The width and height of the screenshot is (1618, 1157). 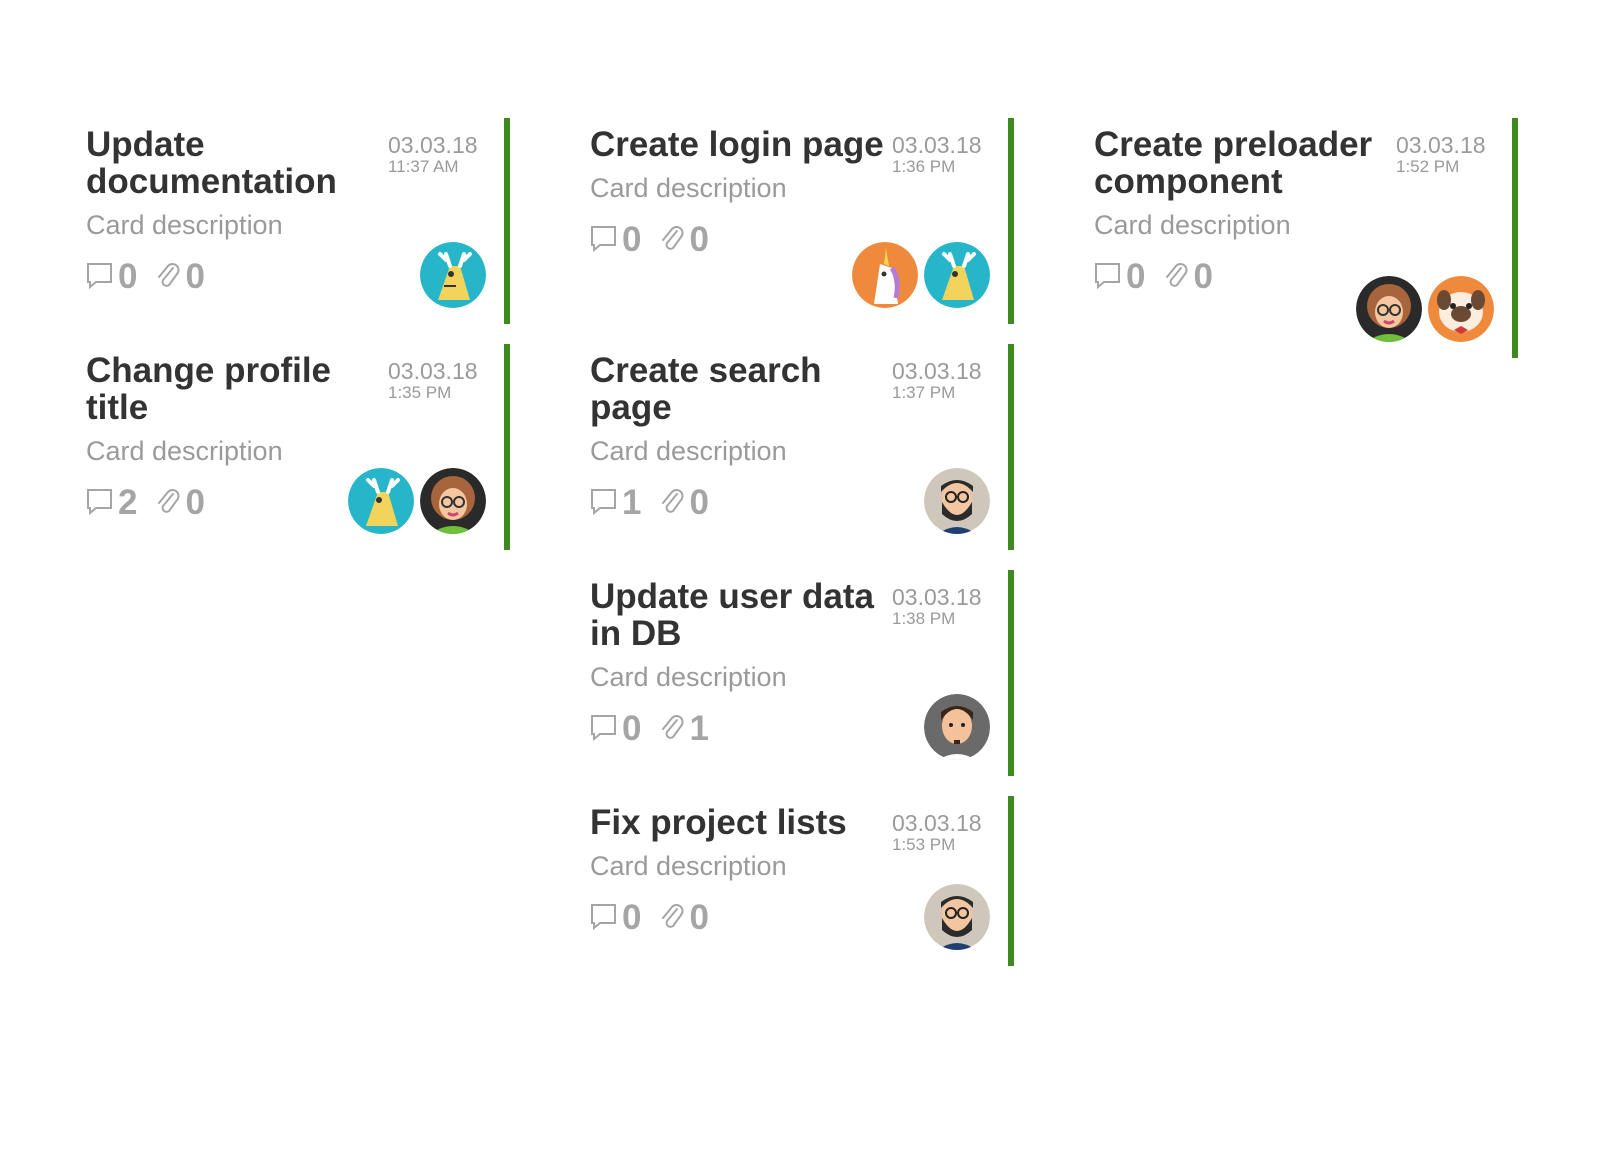 What do you see at coordinates (423, 166) in the screenshot?
I see `time-text: 11:37 AM` at bounding box center [423, 166].